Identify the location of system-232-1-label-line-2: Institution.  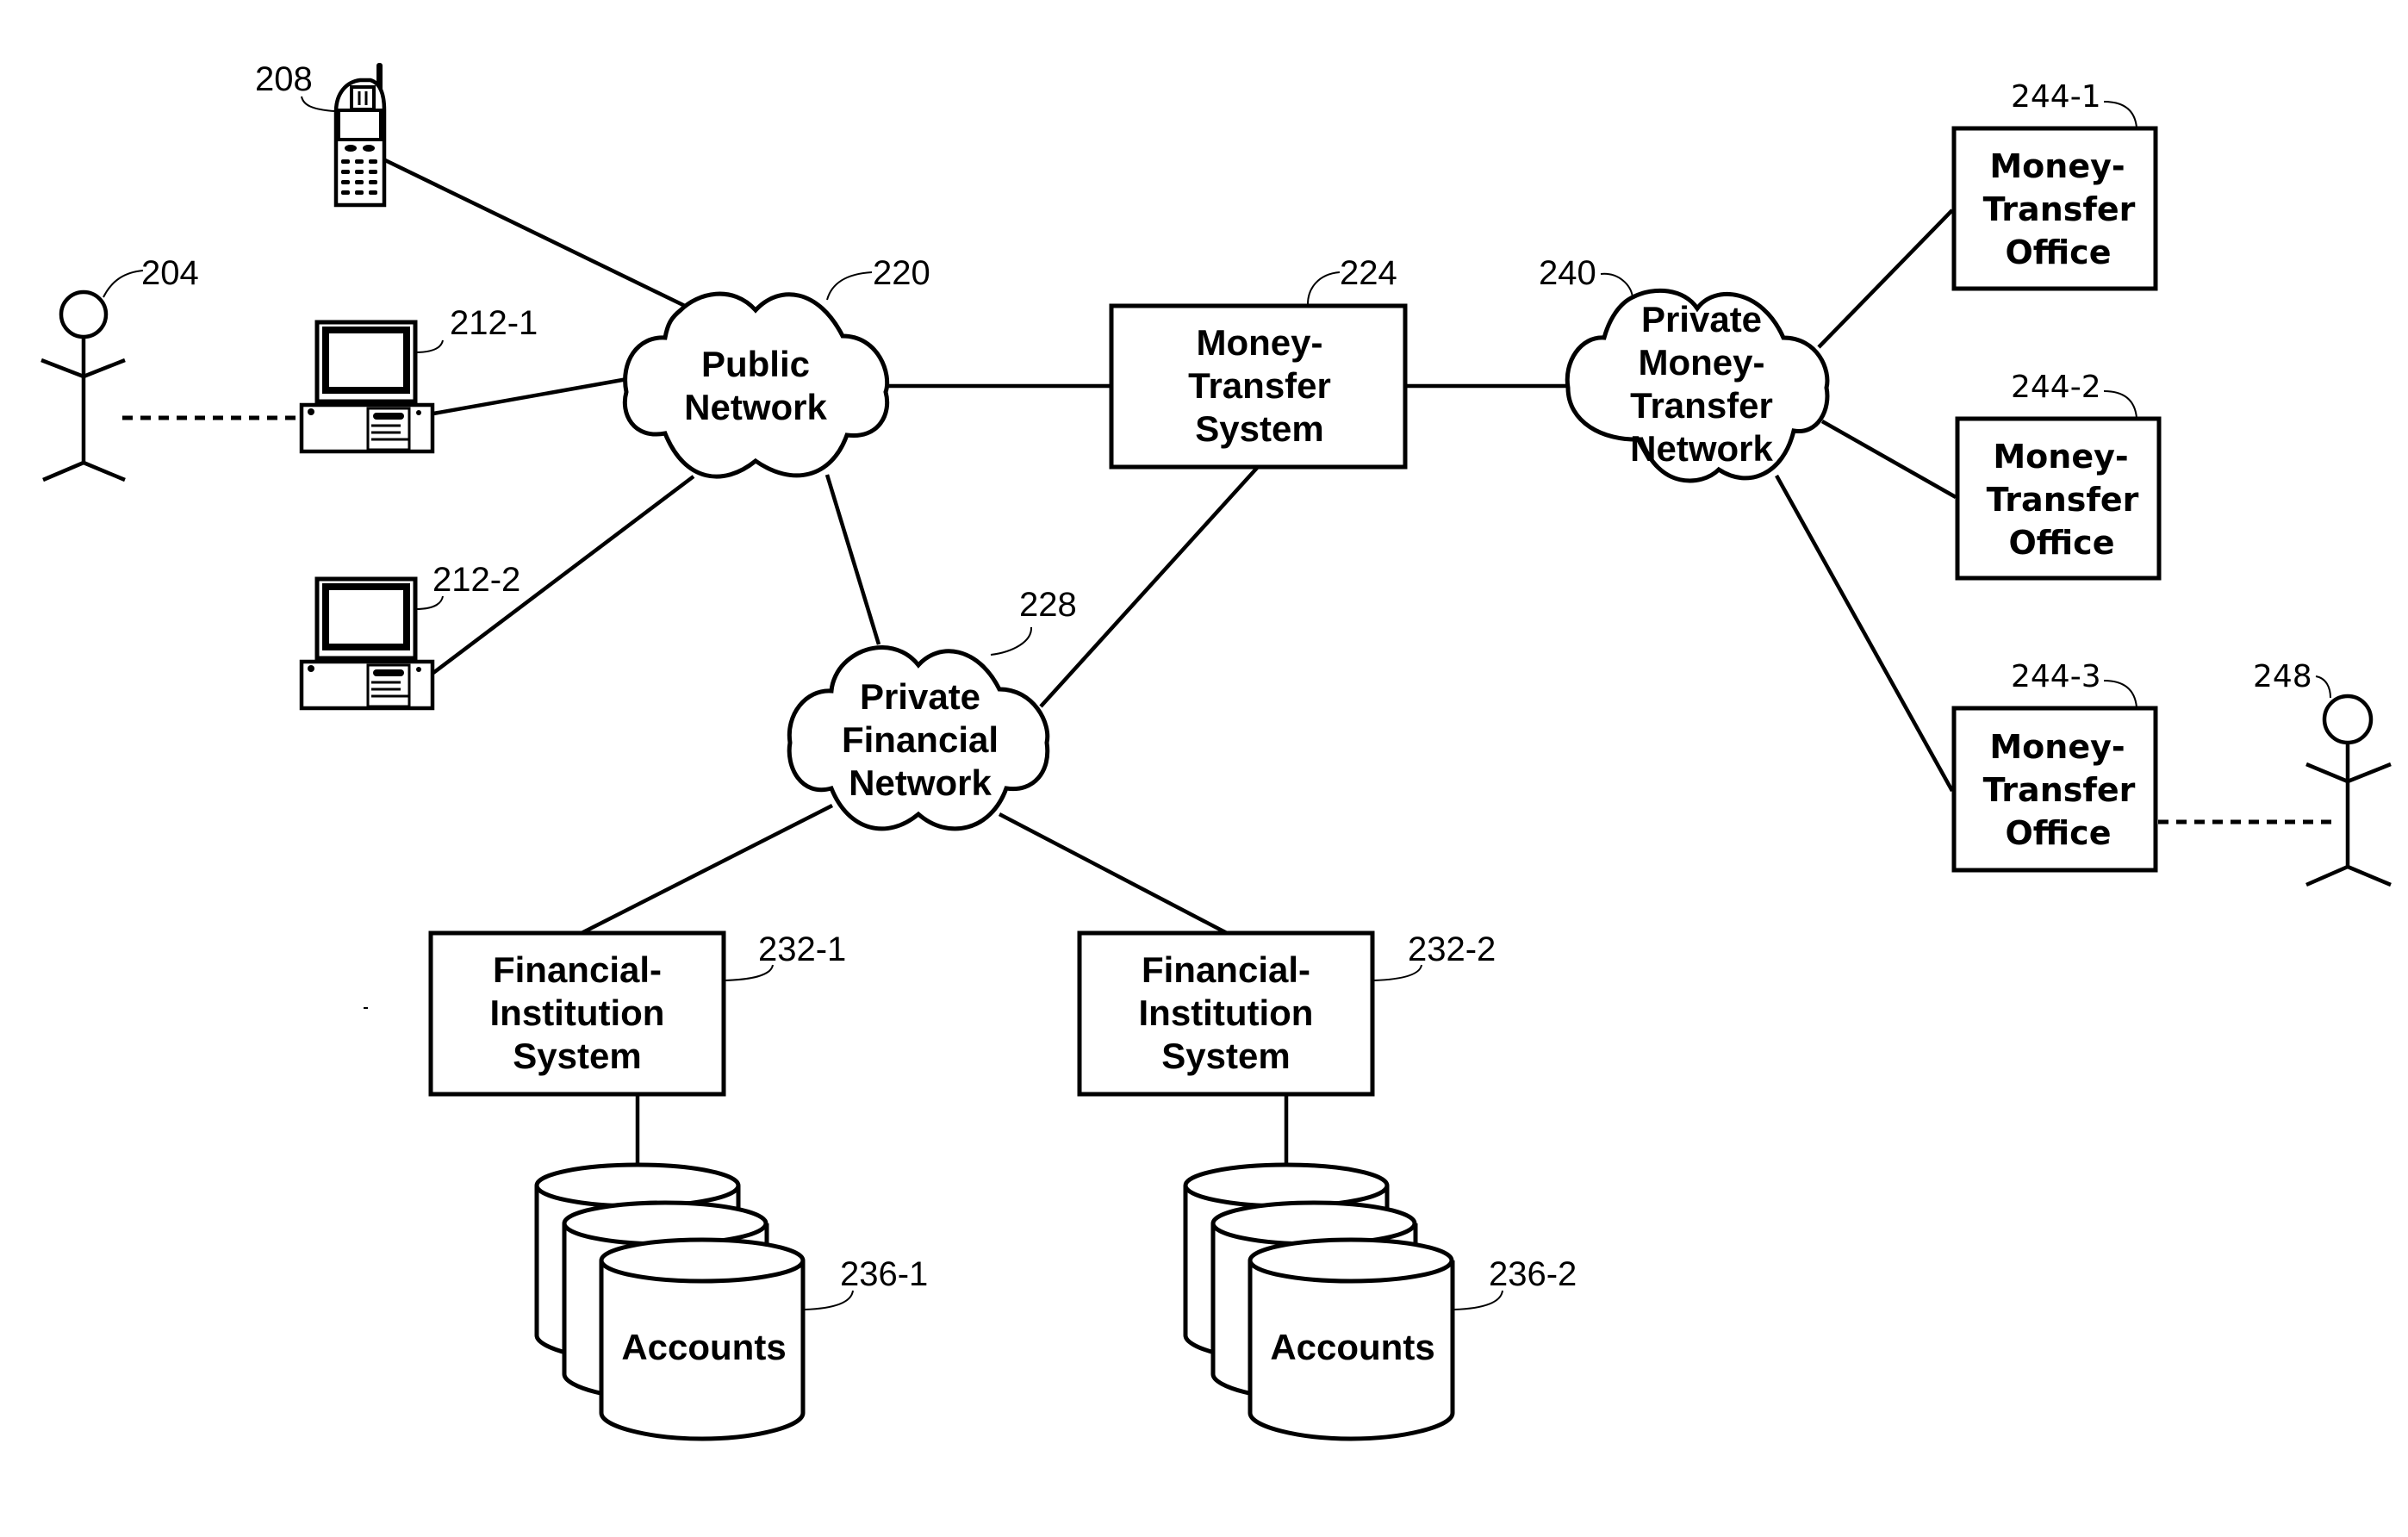
(577, 1013).